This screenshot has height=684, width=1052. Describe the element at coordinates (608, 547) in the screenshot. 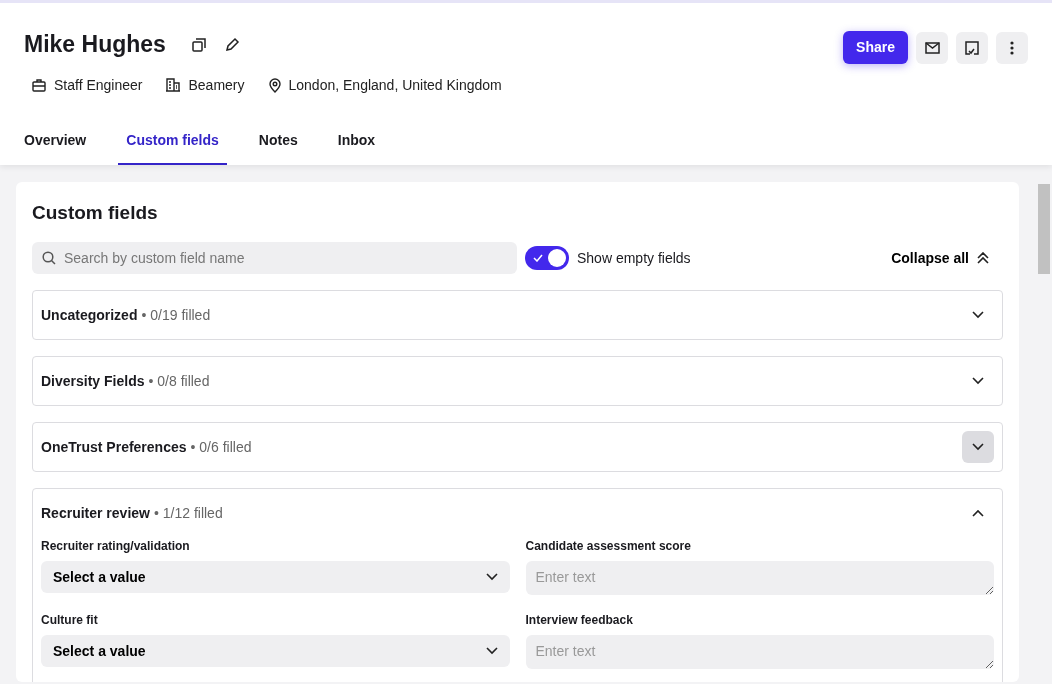

I see `field-label: Candidate assessment score` at that location.